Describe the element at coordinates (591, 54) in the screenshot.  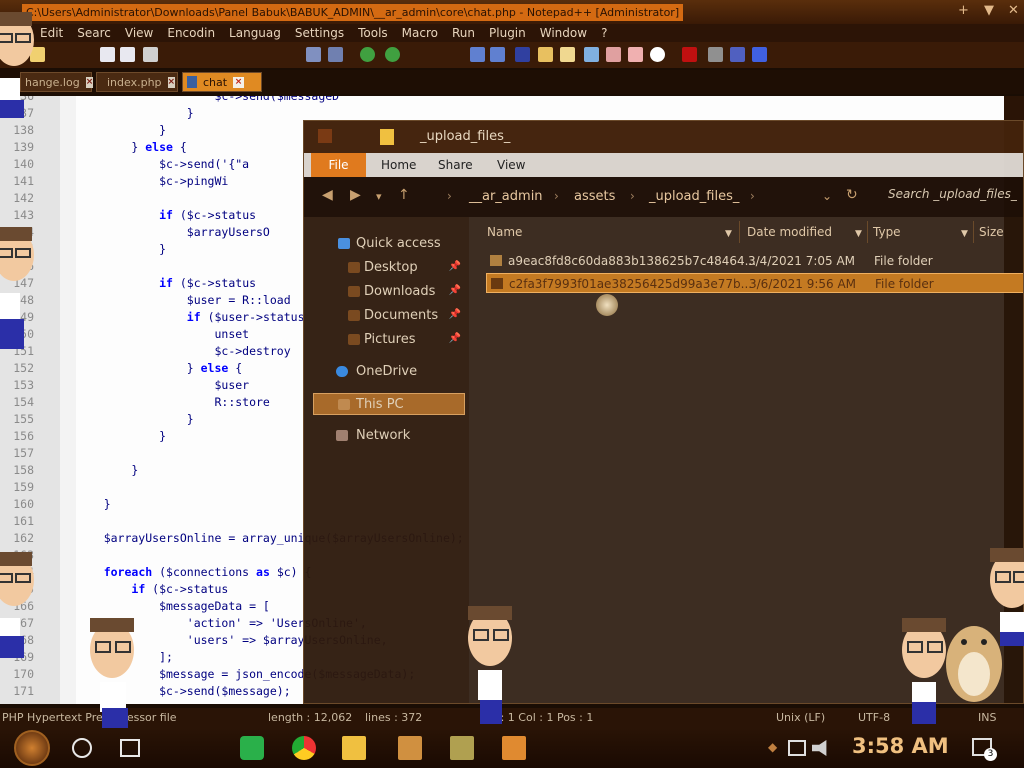
I see `folder-workspace-icon` at that location.